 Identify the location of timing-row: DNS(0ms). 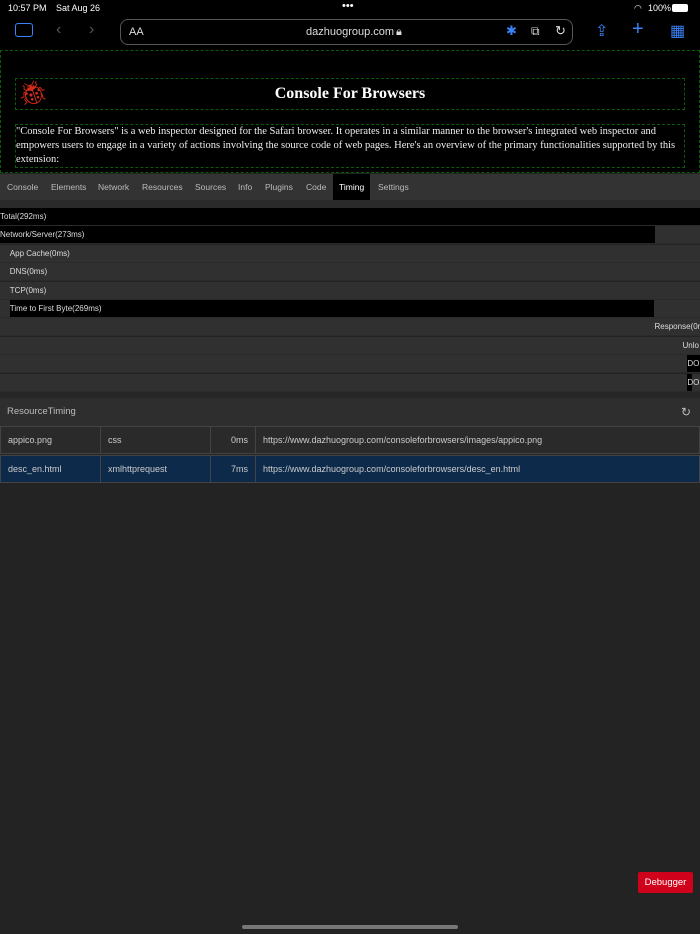
(350, 272).